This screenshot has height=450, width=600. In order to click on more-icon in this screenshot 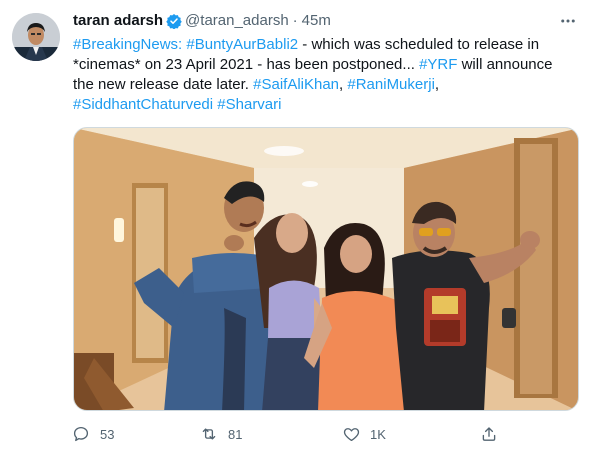, I will do `click(568, 21)`.